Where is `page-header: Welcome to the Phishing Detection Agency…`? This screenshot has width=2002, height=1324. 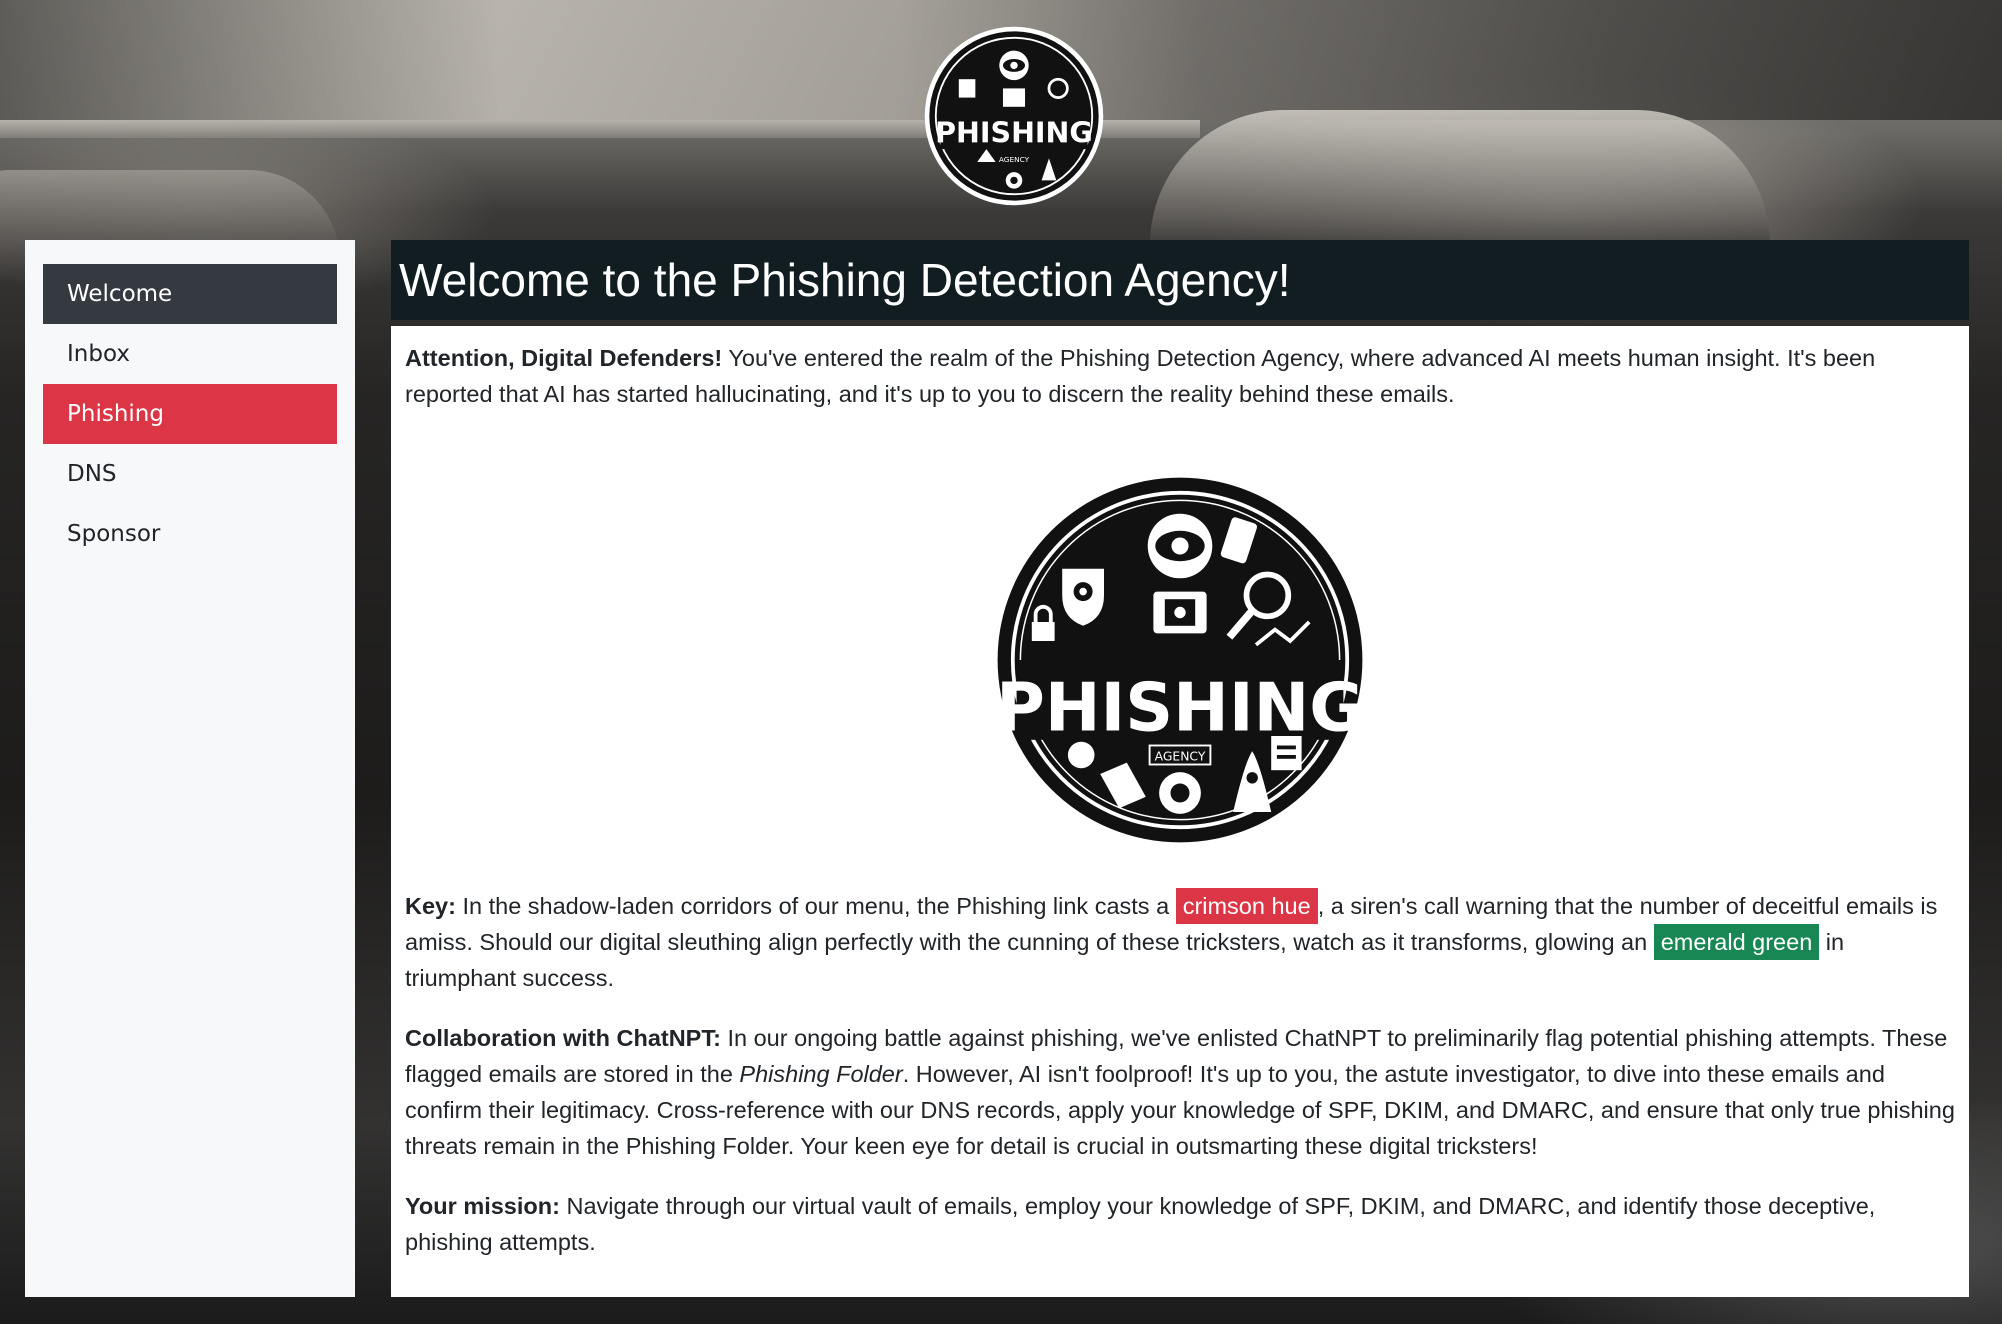
page-header: Welcome to the Phishing Detection Agency… is located at coordinates (1180, 280).